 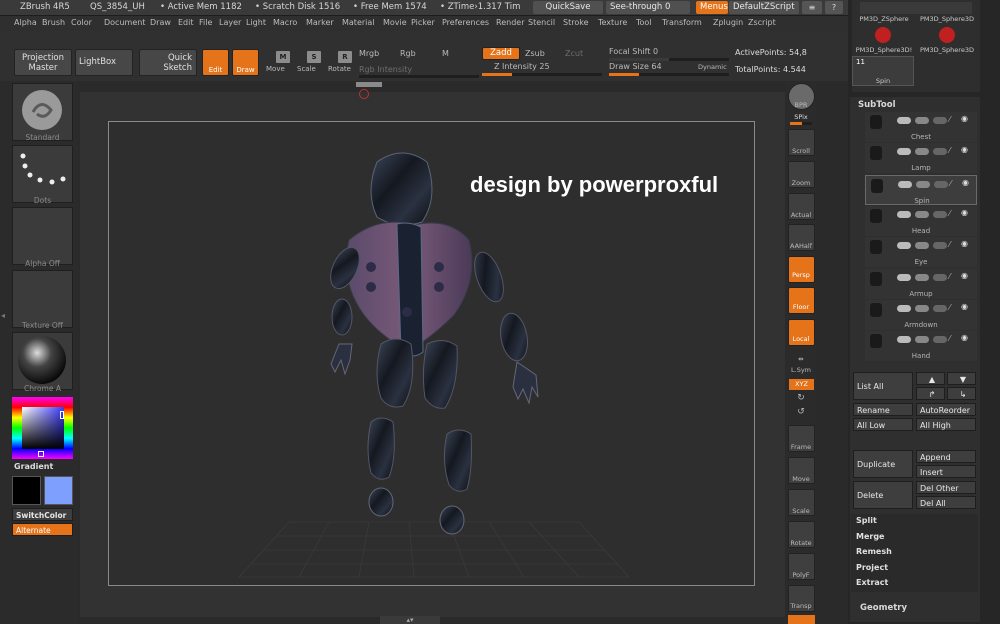 I want to click on zsub-button: Zsub, so click(x=535, y=53).